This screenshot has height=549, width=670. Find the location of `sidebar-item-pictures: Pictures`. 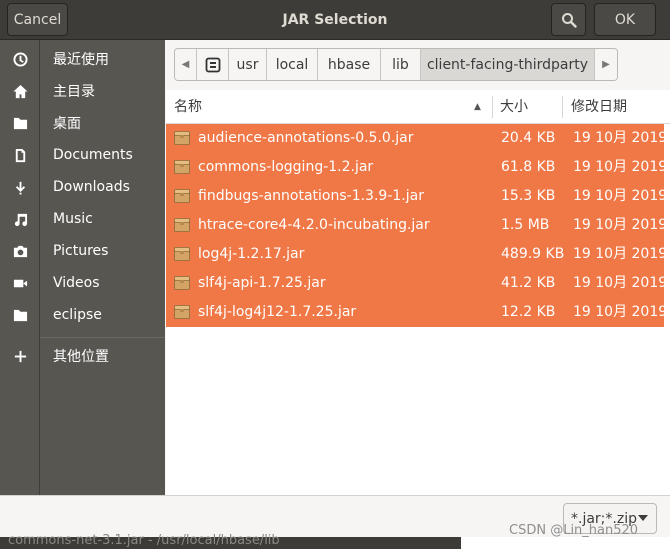

sidebar-item-pictures: Pictures is located at coordinates (82, 251).